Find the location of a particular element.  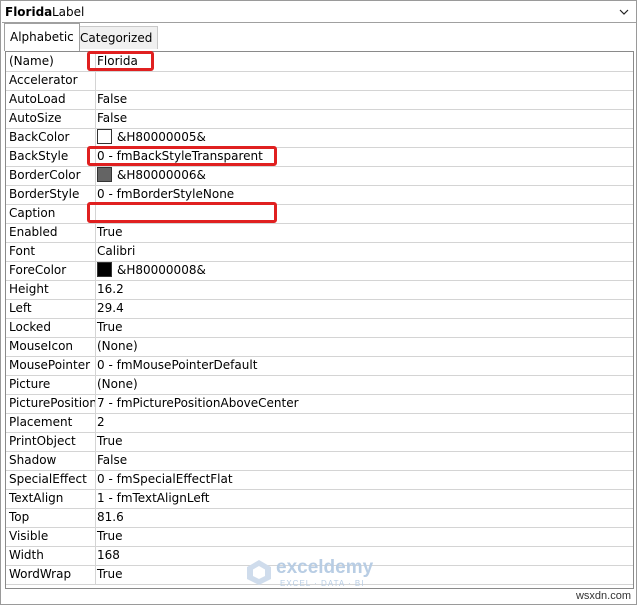

property-name: Font is located at coordinates (51, 251).